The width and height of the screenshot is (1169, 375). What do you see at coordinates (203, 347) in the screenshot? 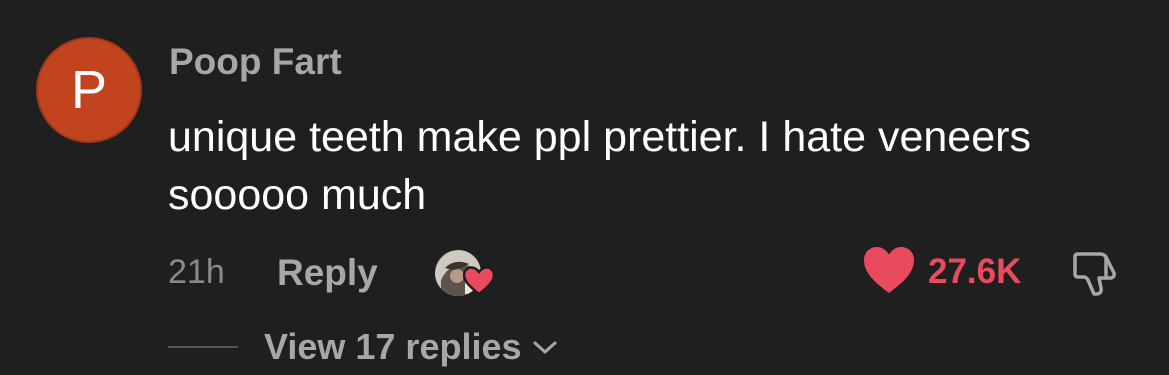
I see `replies-divider` at bounding box center [203, 347].